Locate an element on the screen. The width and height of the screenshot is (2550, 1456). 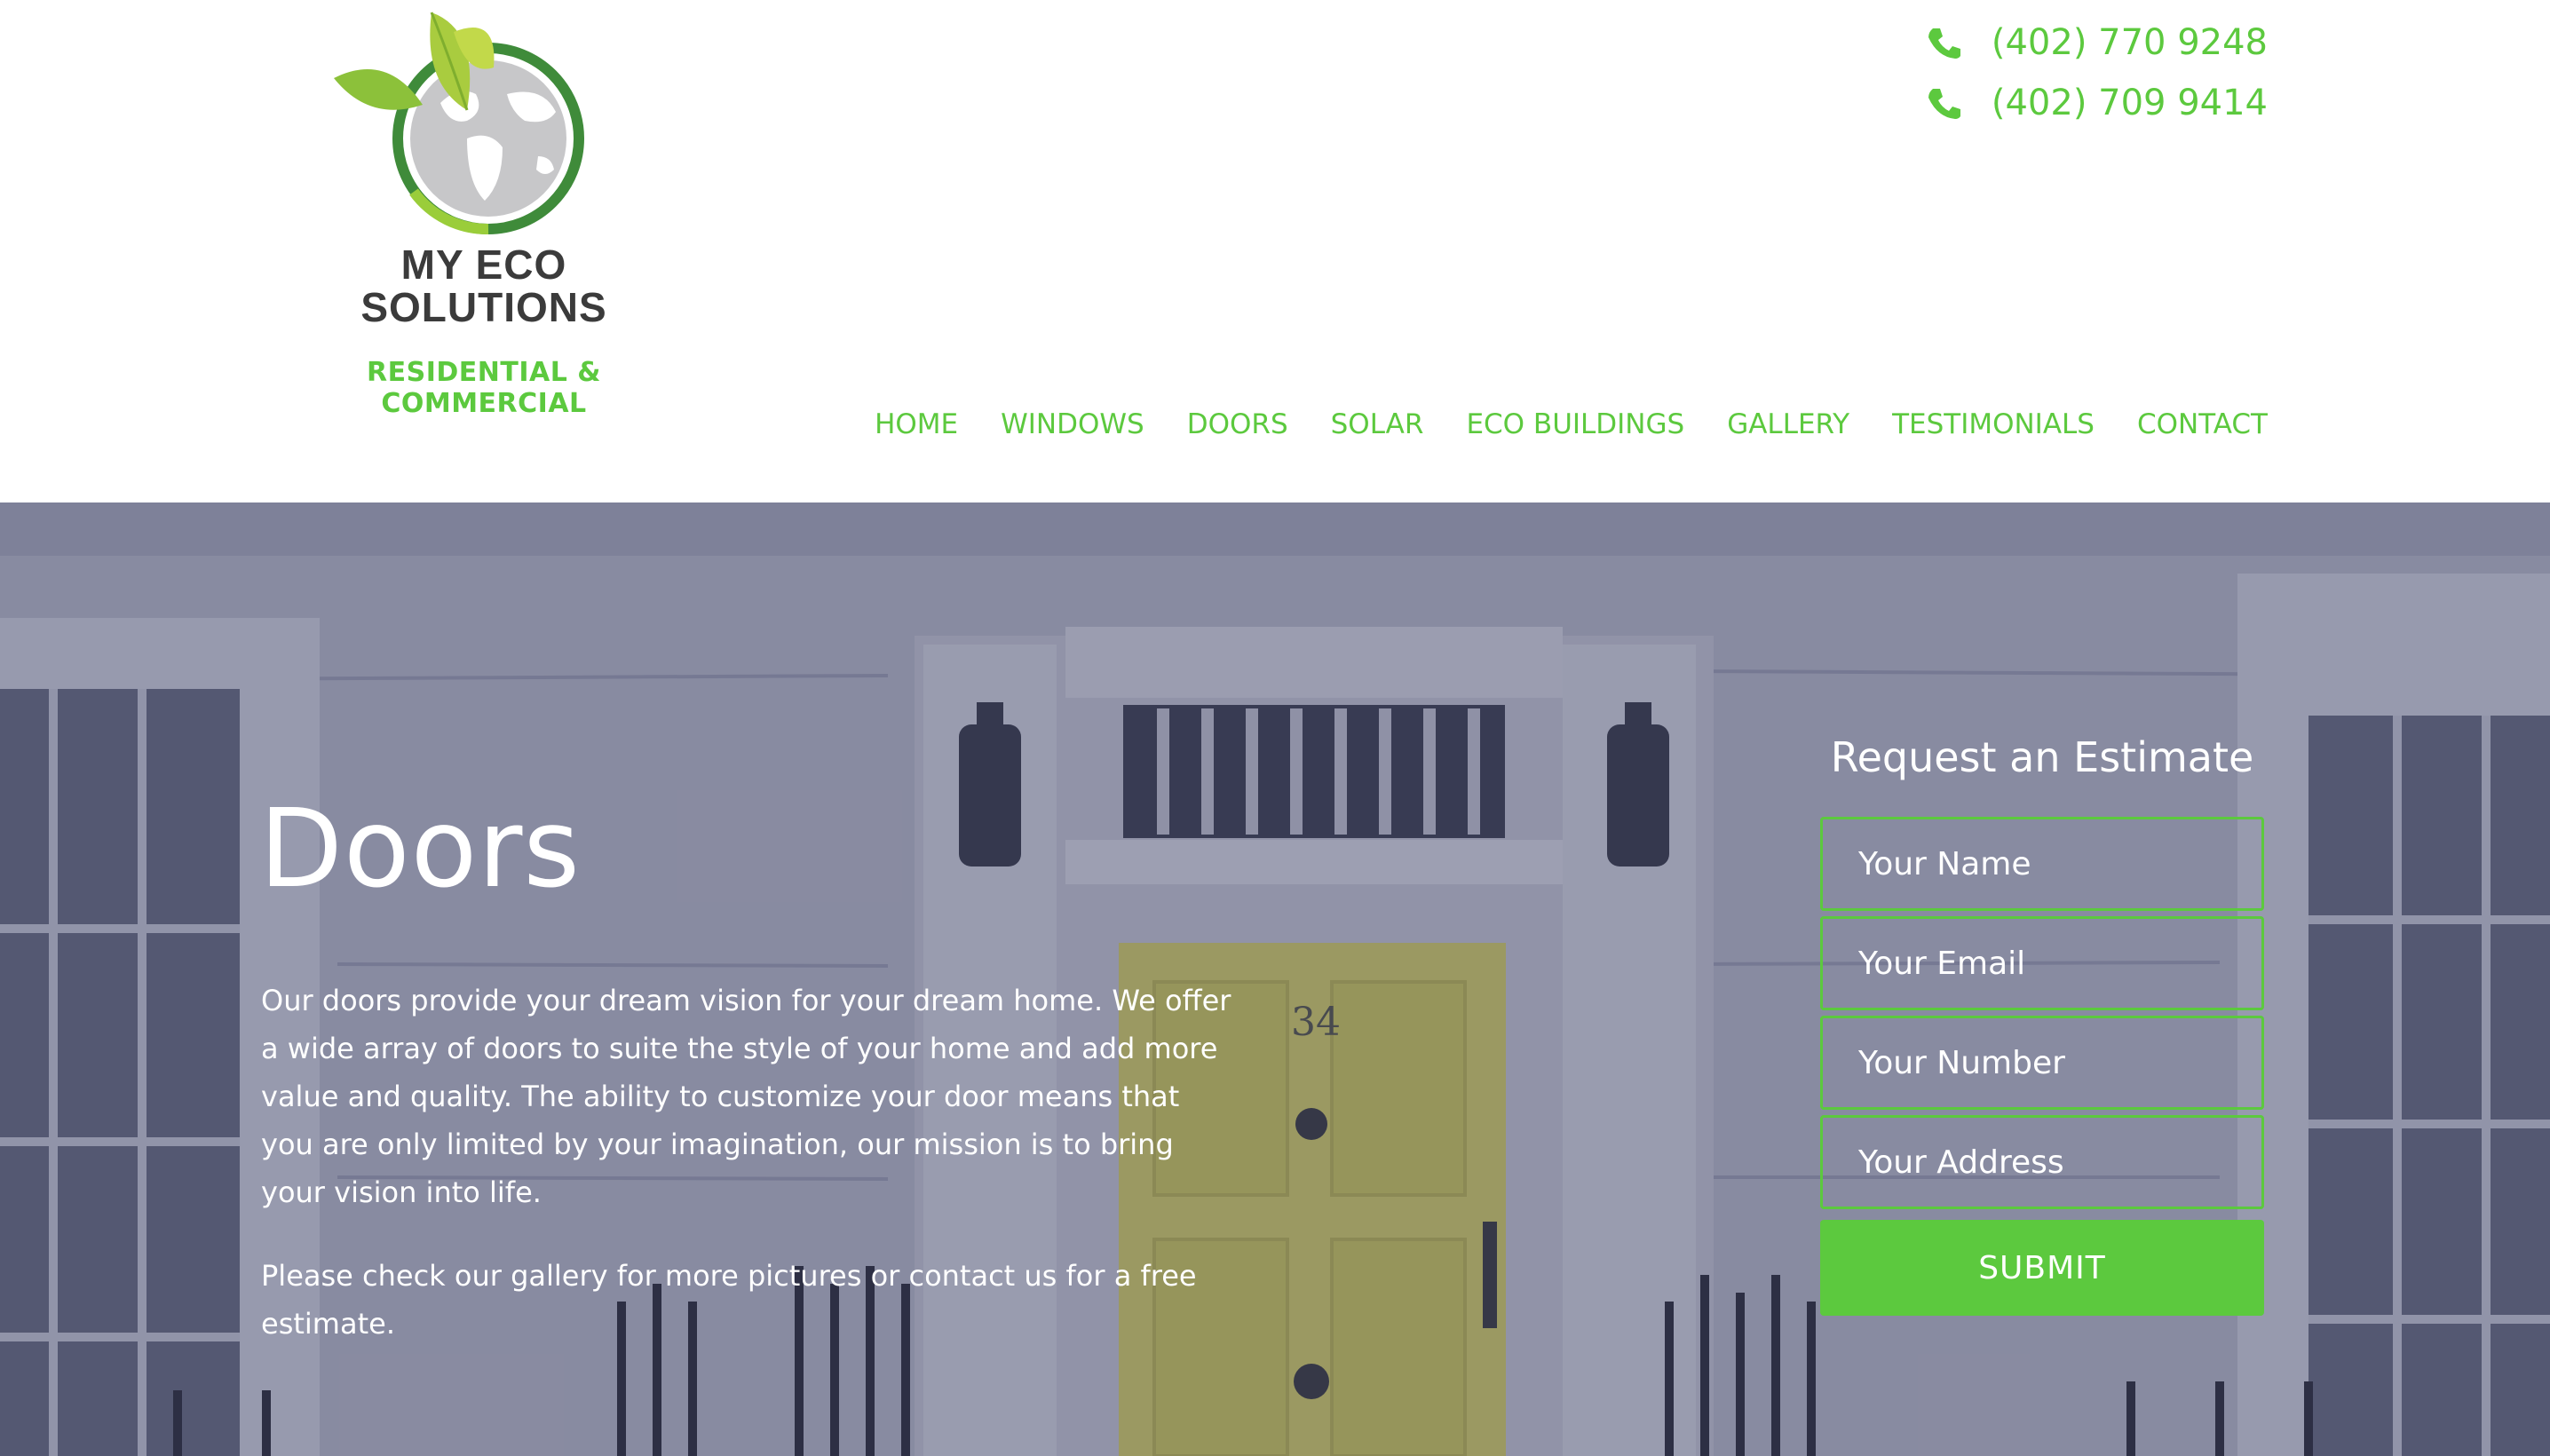
name-field is located at coordinates (2042, 864).